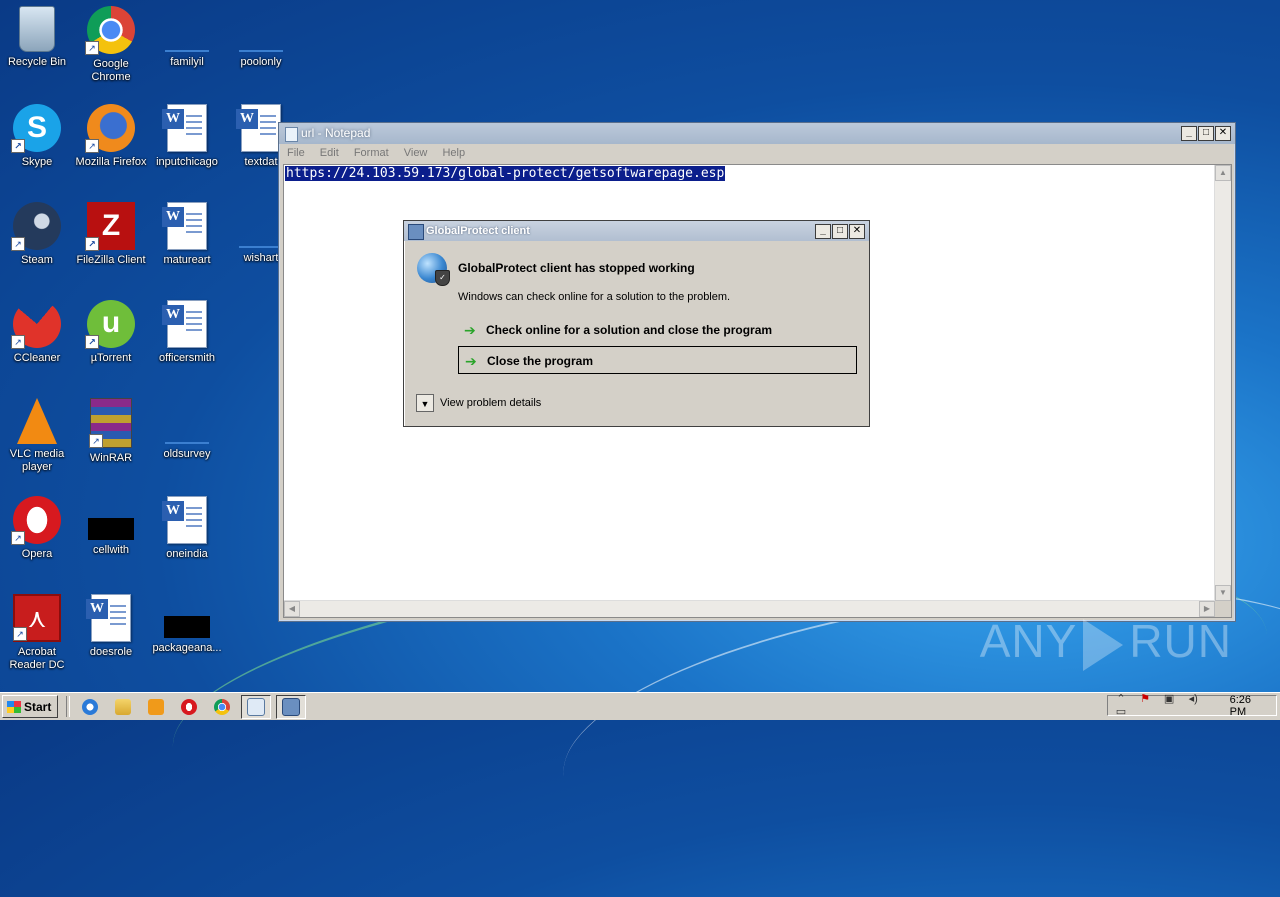 The image size is (1280, 897). I want to click on chevron-down-icon: ▼, so click(425, 403).